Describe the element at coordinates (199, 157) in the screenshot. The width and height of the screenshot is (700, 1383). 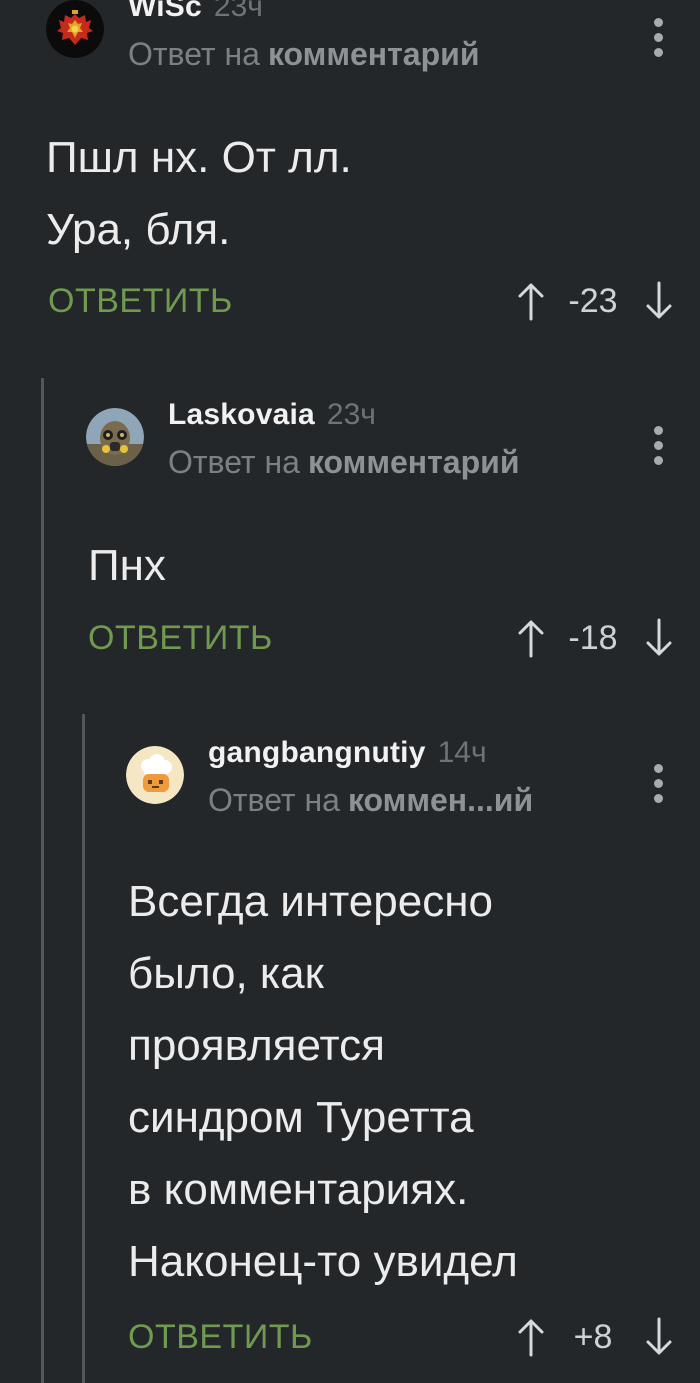
I see `comment-line: Пшл нх. От лл.` at that location.